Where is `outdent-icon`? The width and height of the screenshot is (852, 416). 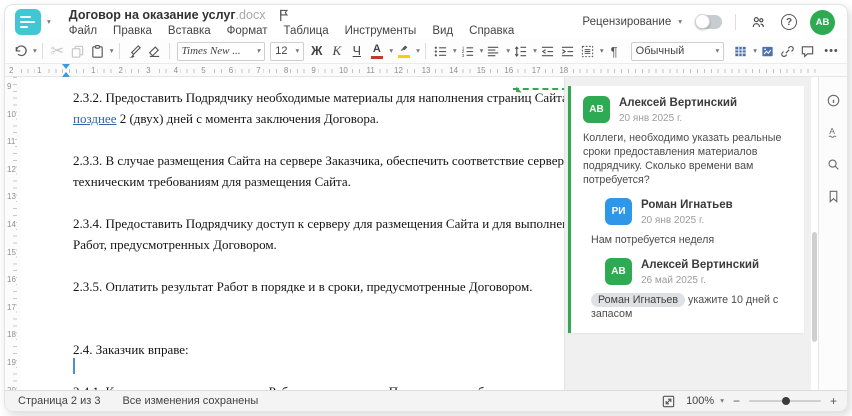 outdent-icon is located at coordinates (547, 51).